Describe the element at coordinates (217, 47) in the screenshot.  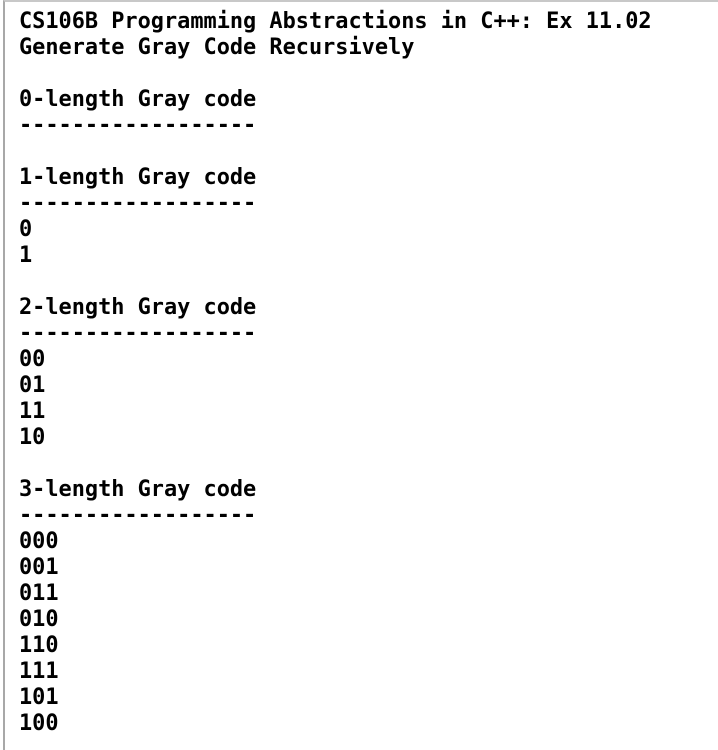
I see `console-line: Generate Gray Code Recursively` at that location.